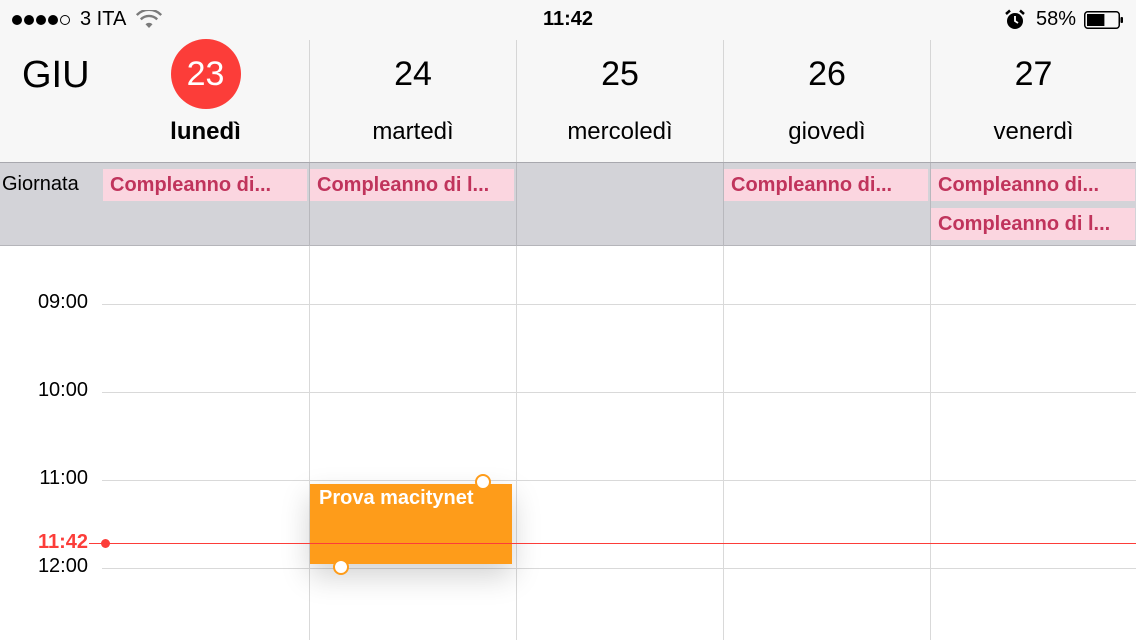 Image resolution: width=1136 pixels, height=640 pixels. What do you see at coordinates (1033, 131) in the screenshot?
I see `day-name: venerdì` at bounding box center [1033, 131].